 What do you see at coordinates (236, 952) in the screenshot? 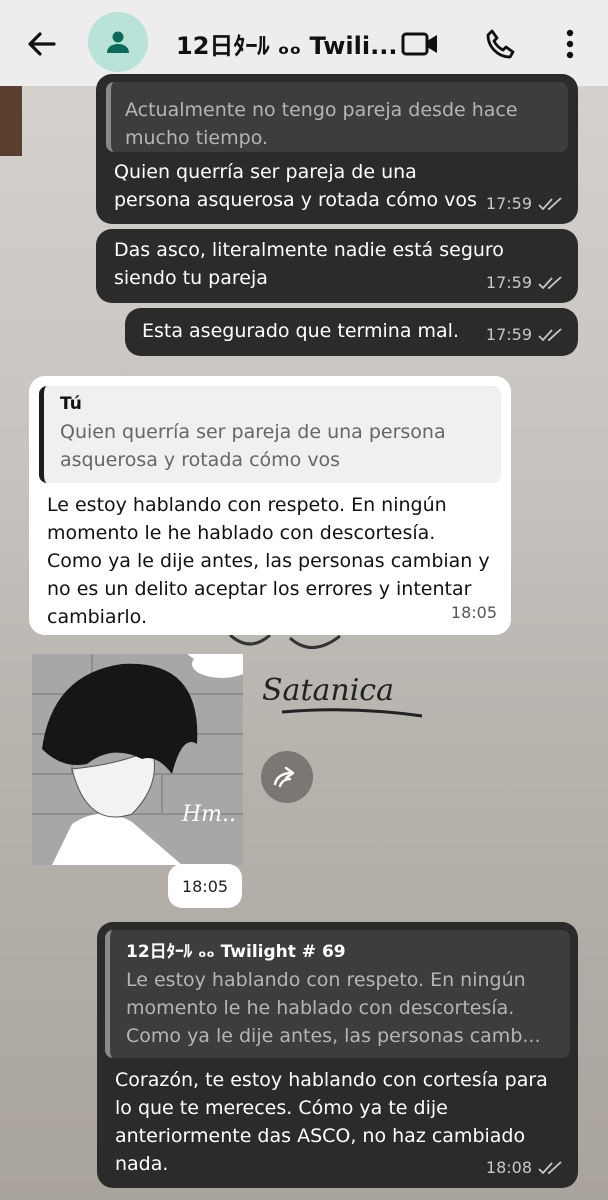
I see `quoted-author: 12日ﾀｰﾙ ₒₒ Twilight # 69` at bounding box center [236, 952].